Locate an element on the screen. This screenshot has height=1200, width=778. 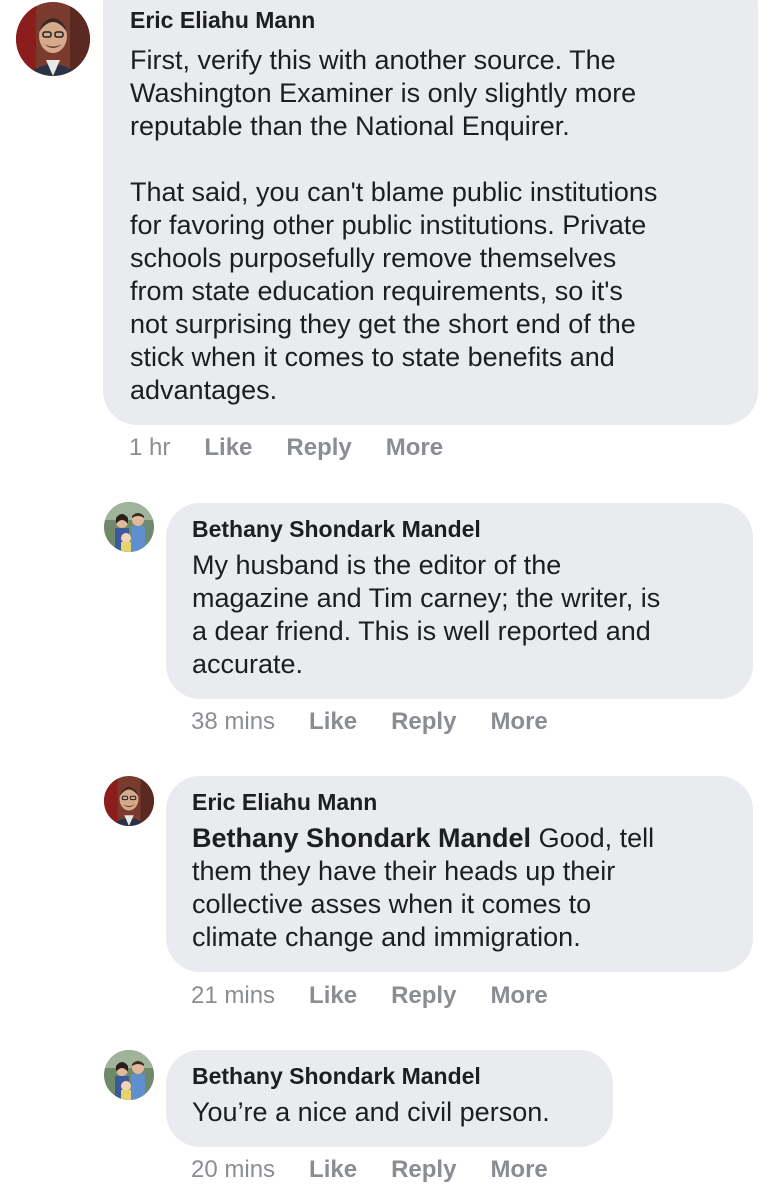
comment-text: You’re a nice and civil person. is located at coordinates (371, 1112).